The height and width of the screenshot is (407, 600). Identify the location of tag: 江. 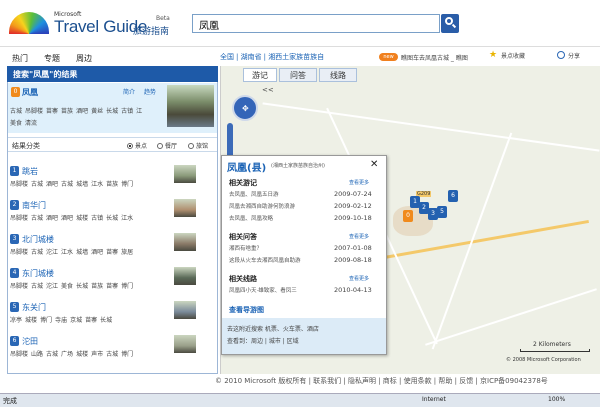
(139, 111).